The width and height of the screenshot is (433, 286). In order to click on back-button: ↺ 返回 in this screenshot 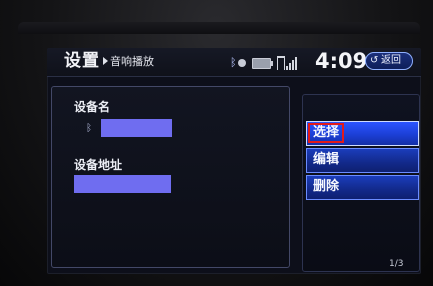, I will do `click(389, 61)`.